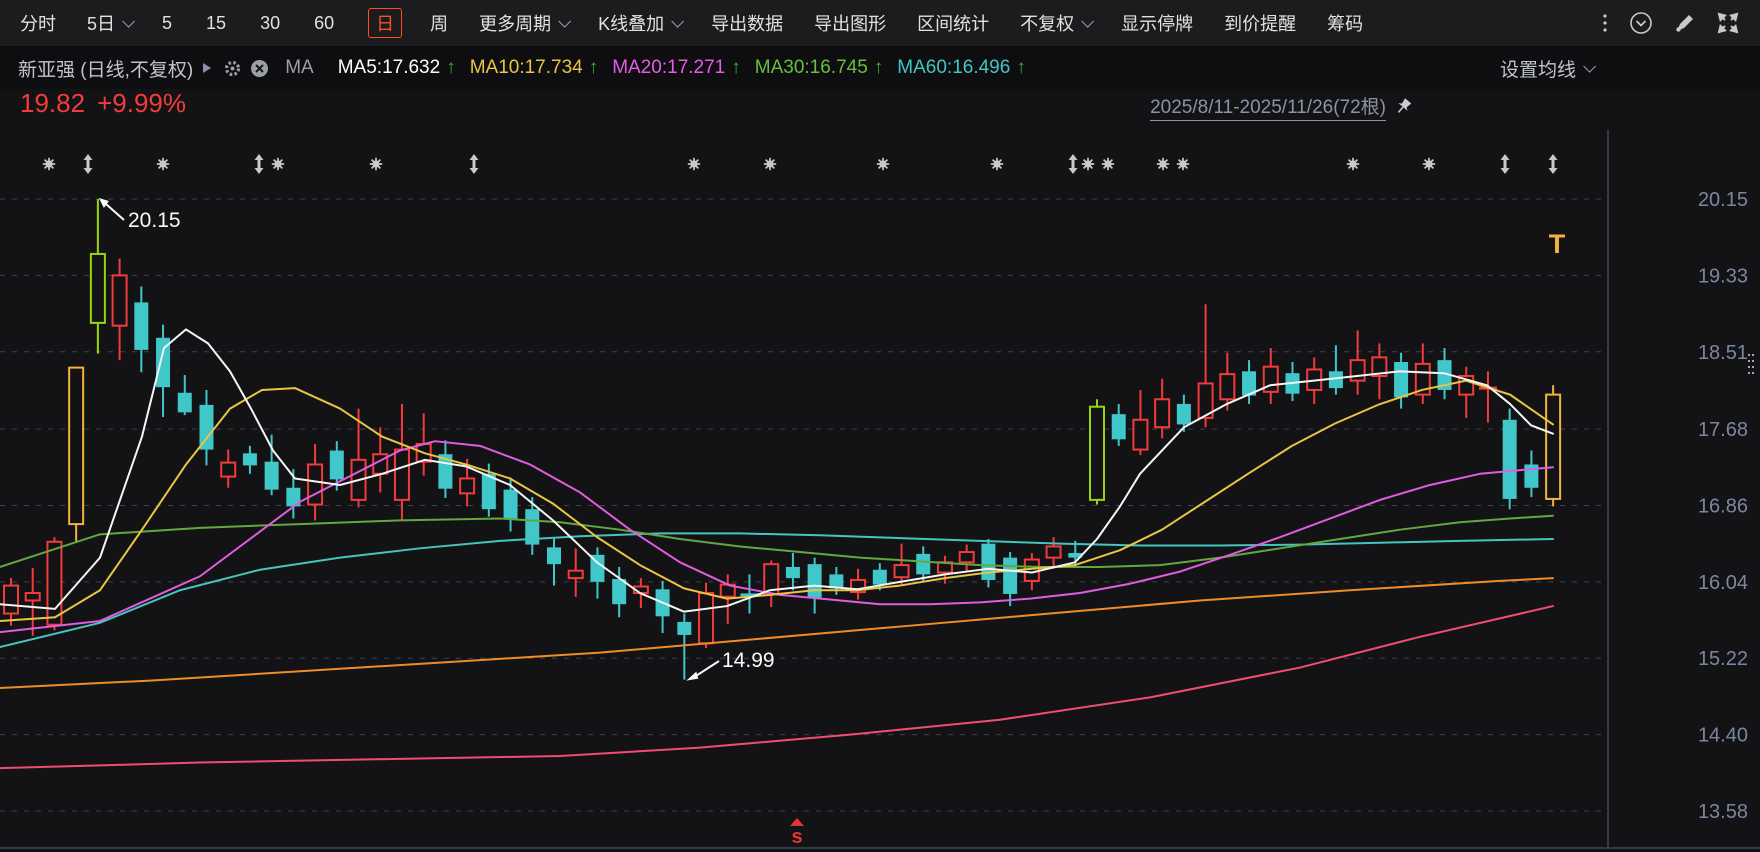 This screenshot has height=852, width=1760. What do you see at coordinates (324, 23) in the screenshot?
I see `tab-60min: 60` at bounding box center [324, 23].